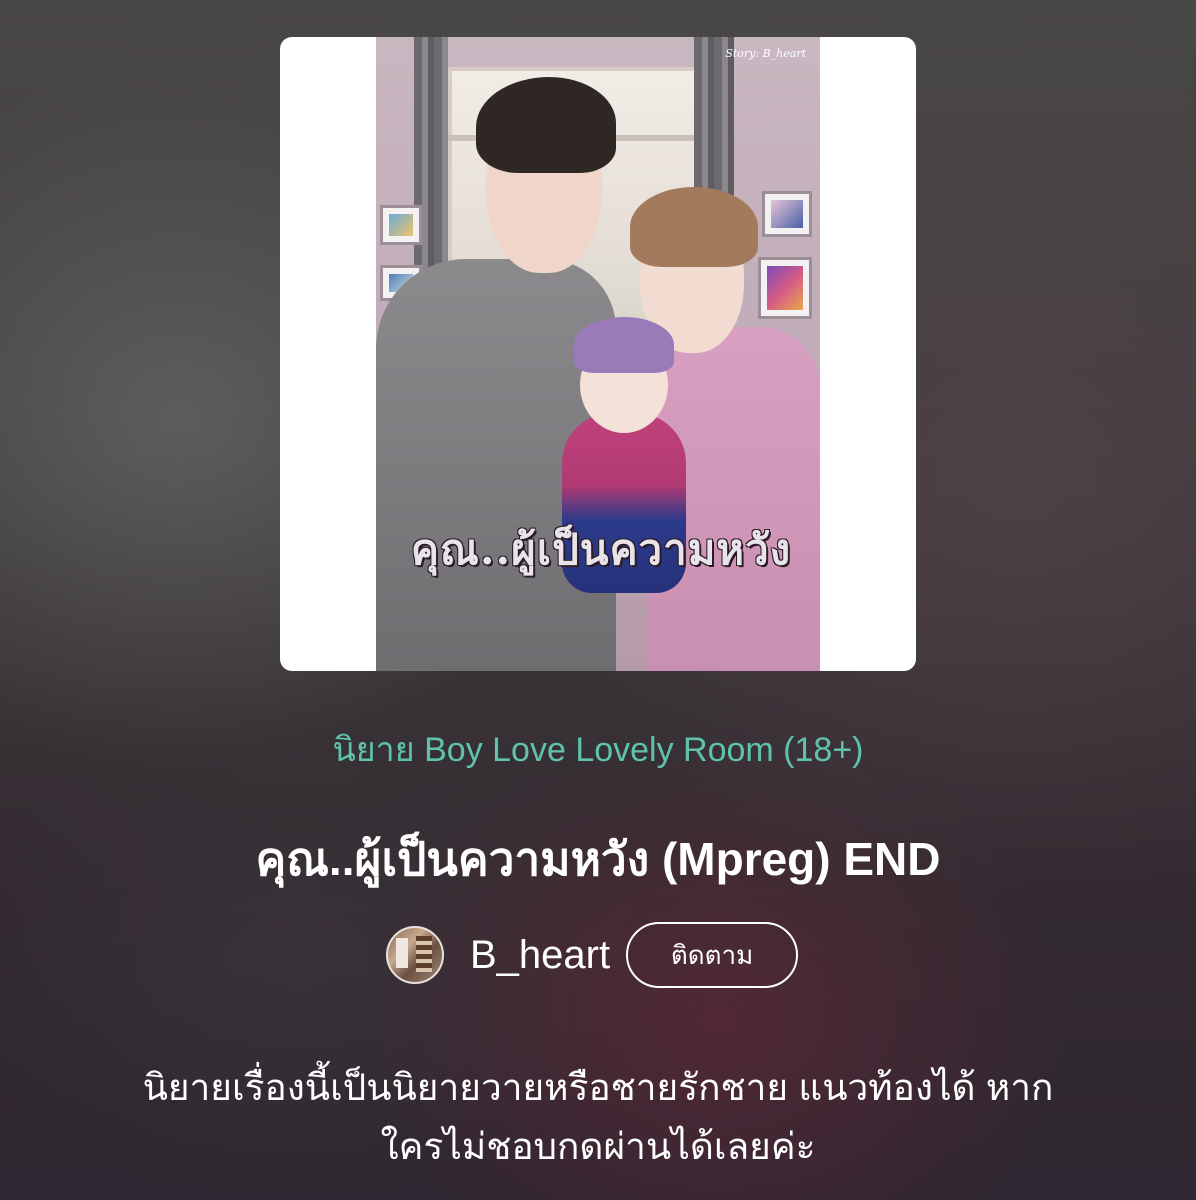  Describe the element at coordinates (540, 955) in the screenshot. I see `author-name: B_heart` at that location.